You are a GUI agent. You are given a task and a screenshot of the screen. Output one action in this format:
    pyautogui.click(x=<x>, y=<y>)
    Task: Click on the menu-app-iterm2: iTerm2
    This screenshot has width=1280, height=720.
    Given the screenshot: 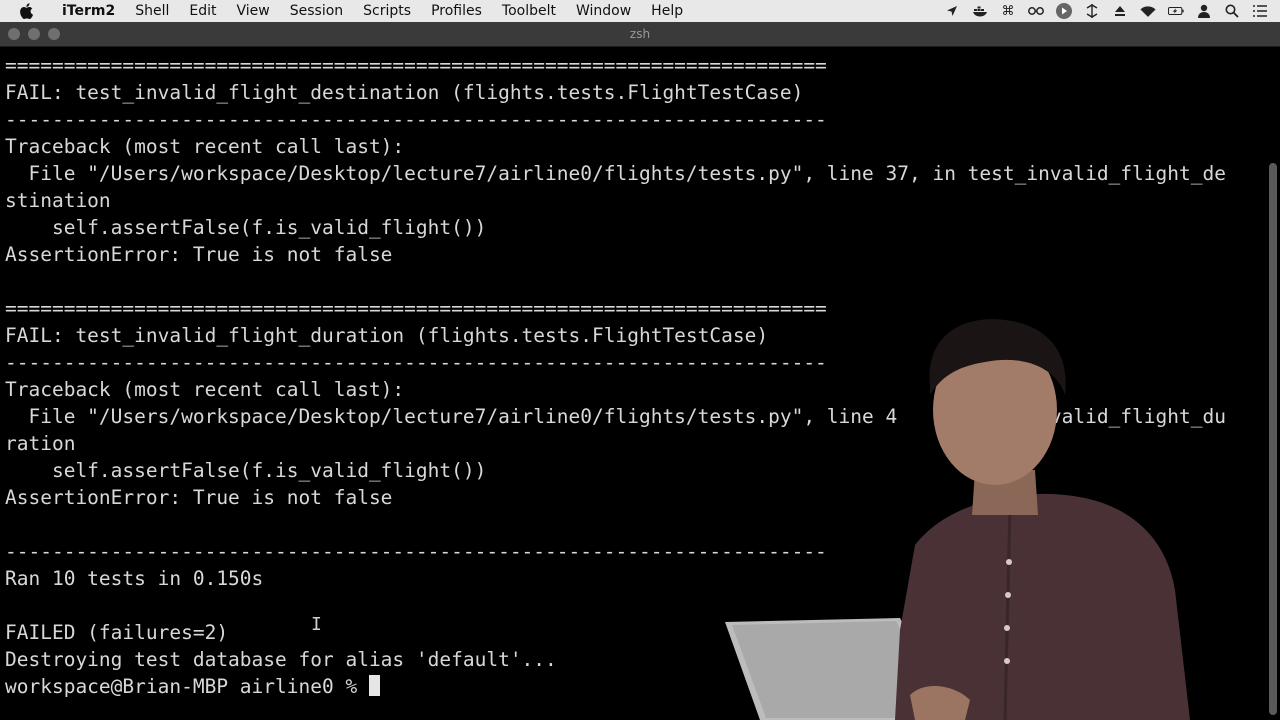 What is the action you would take?
    pyautogui.click(x=88, y=11)
    